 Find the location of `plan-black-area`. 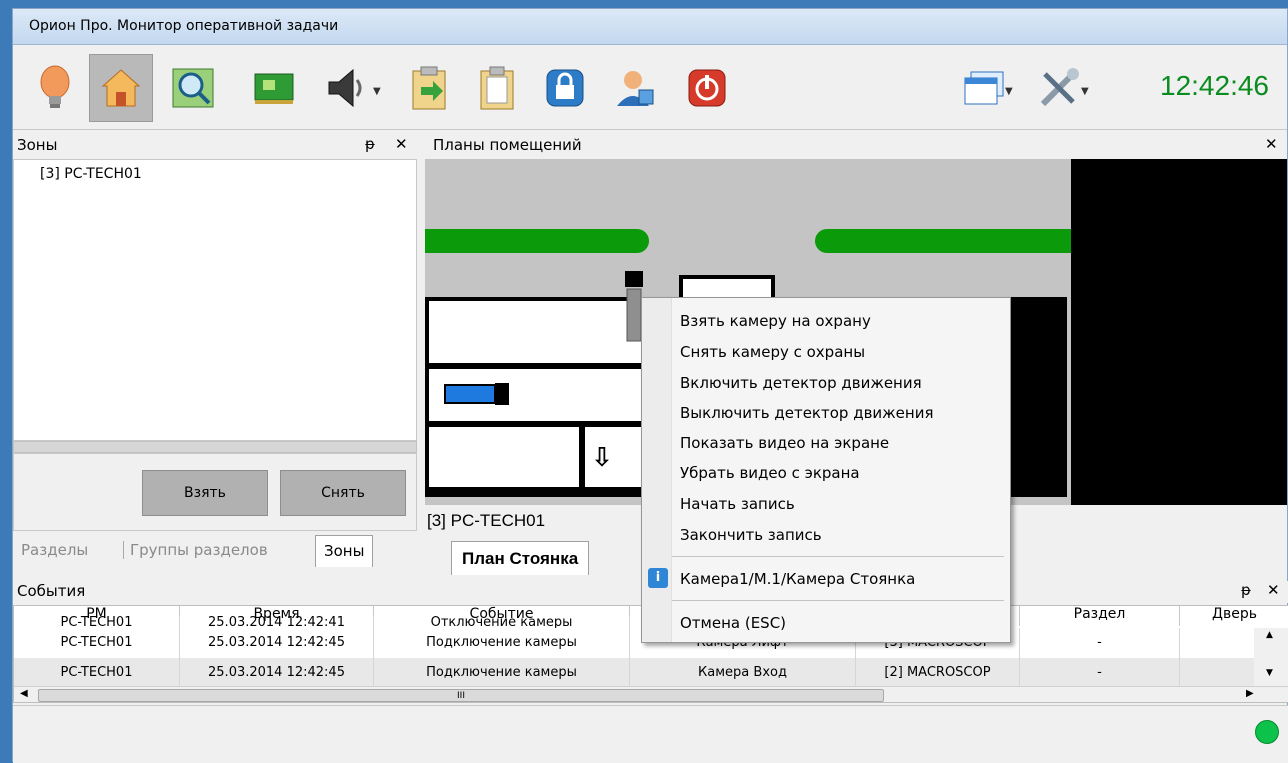

plan-black-area is located at coordinates (1179, 332).